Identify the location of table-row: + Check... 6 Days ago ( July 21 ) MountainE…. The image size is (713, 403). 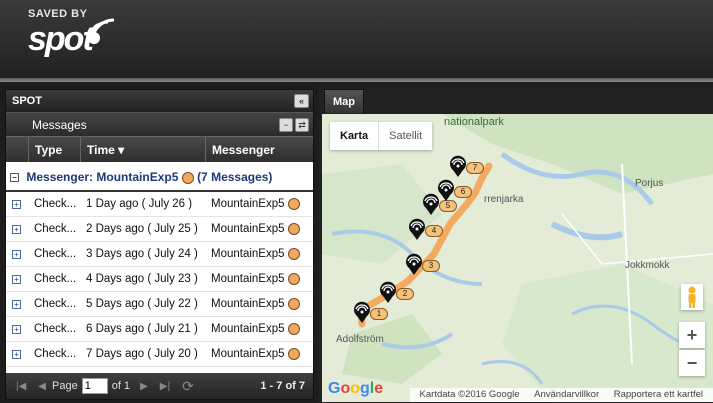
(159, 329).